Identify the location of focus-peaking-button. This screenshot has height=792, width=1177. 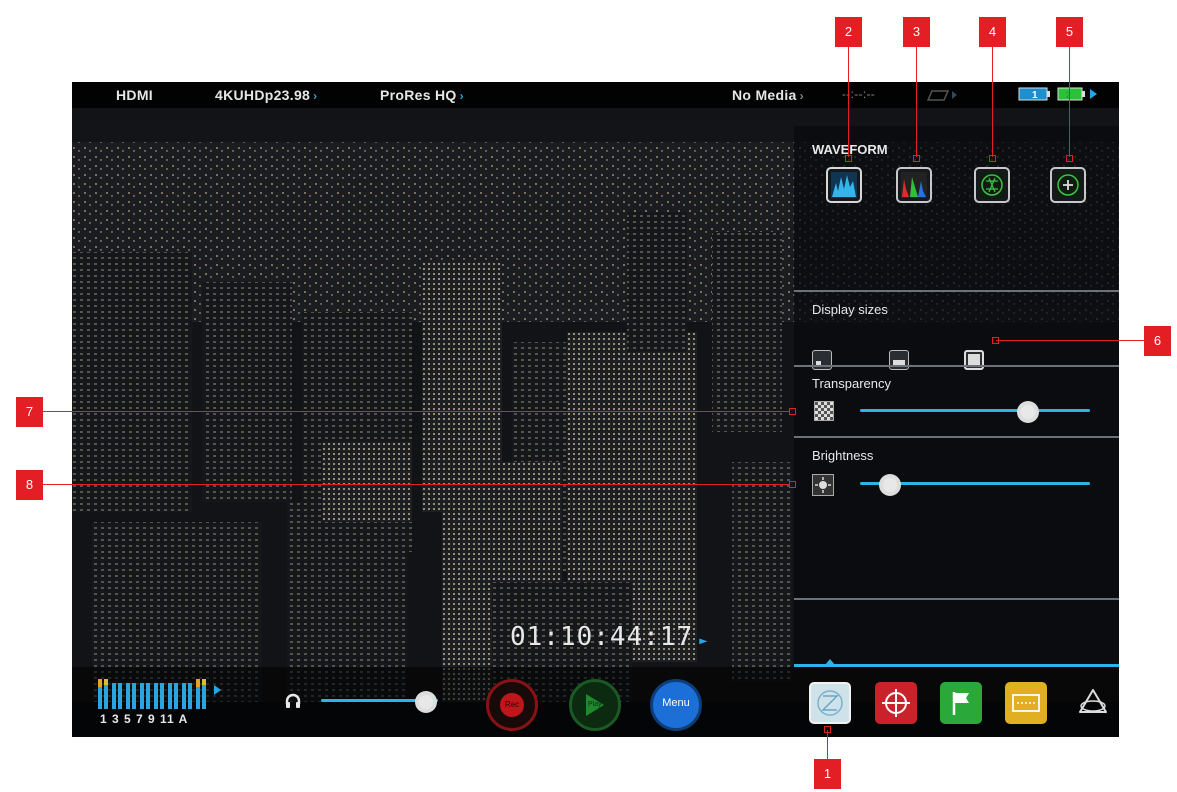
(896, 703).